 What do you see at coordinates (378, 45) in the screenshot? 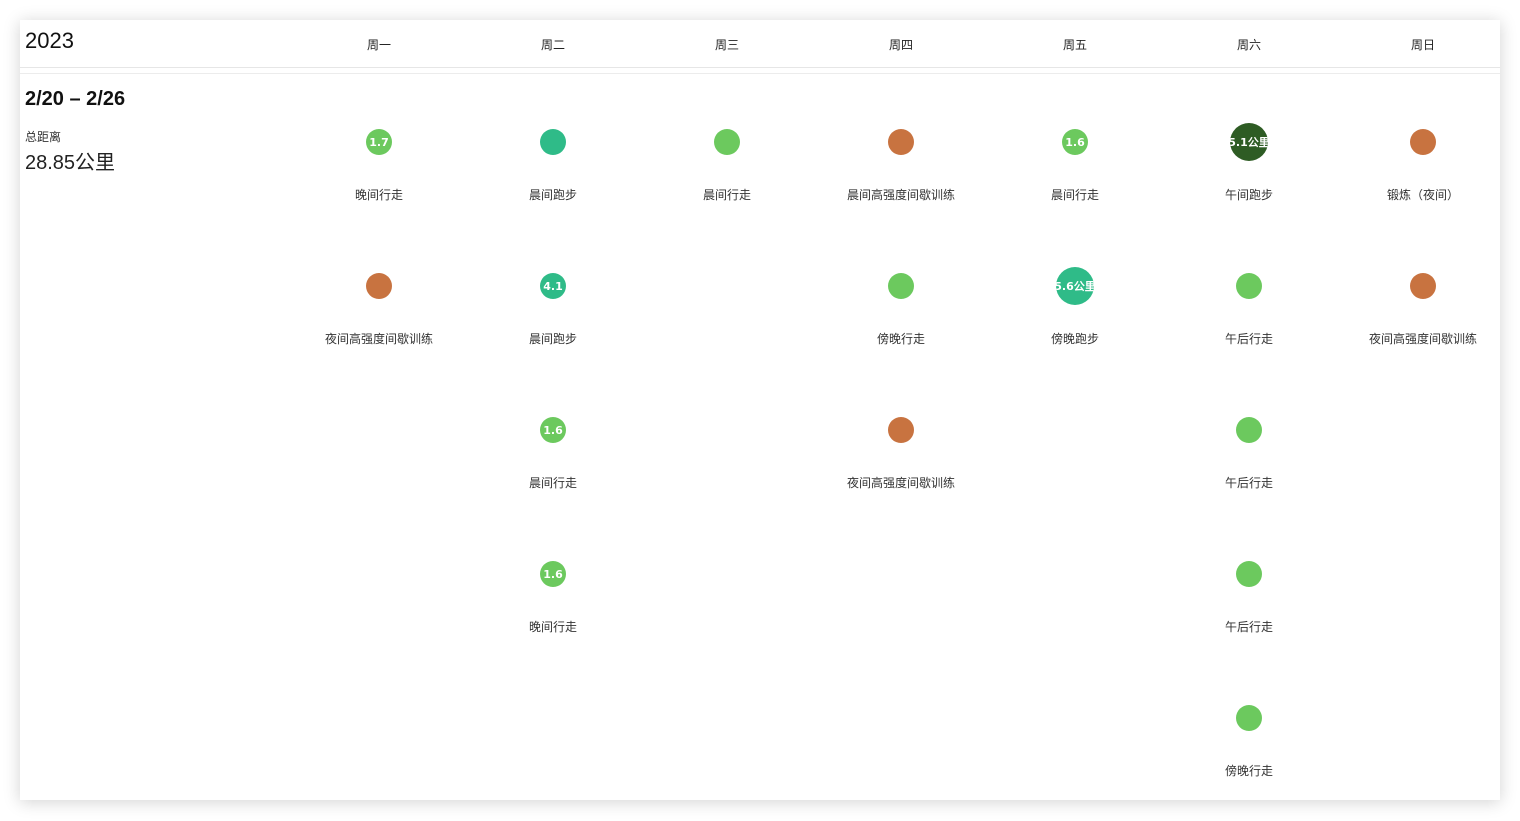
I see `weekday-header-mon: 周一` at bounding box center [378, 45].